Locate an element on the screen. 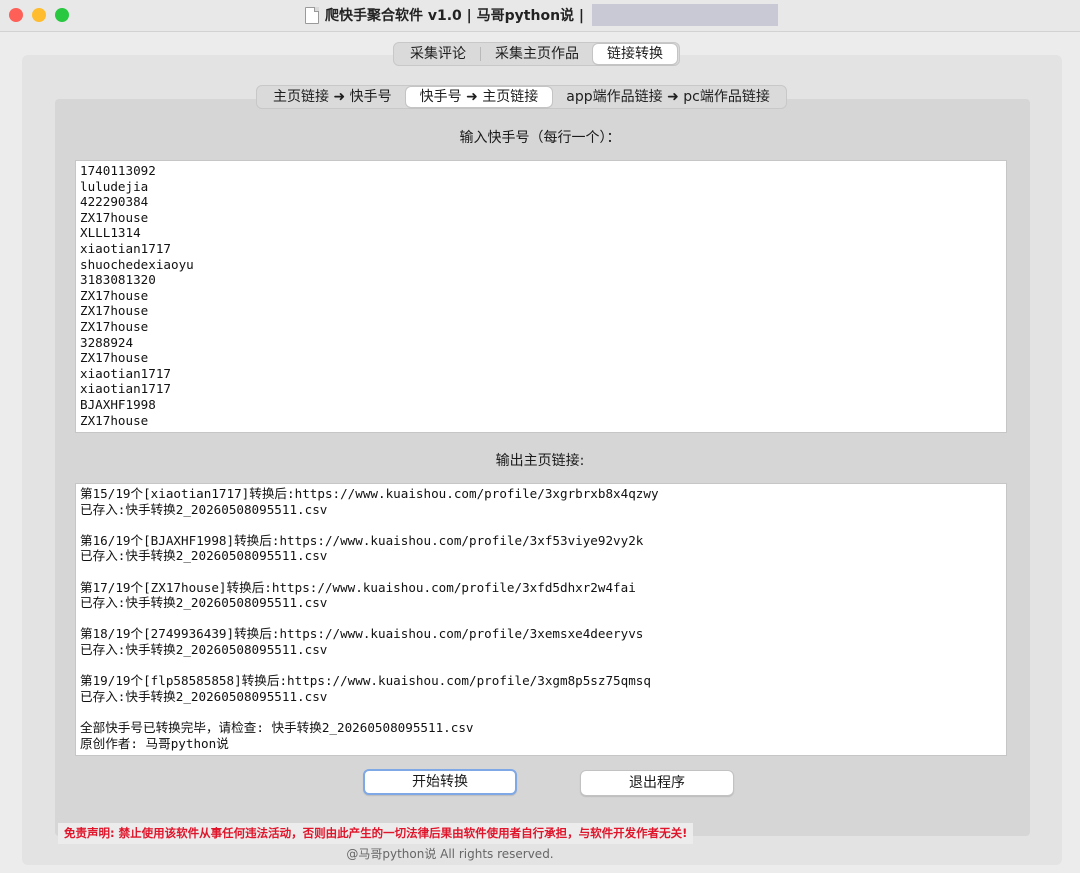 The width and height of the screenshot is (1080, 873). start-convert-button: 开始转换 is located at coordinates (440, 782).